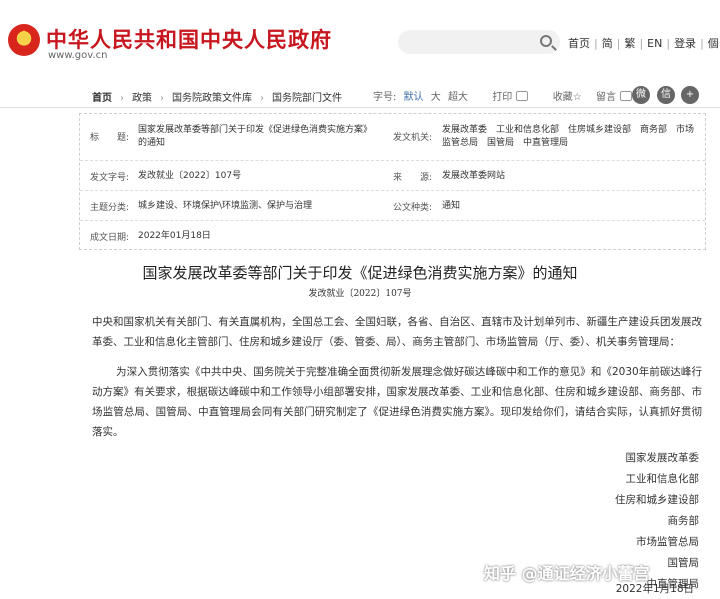 This screenshot has height=599, width=720. What do you see at coordinates (451, 206) in the screenshot?
I see `doc-type-value: 通知` at bounding box center [451, 206].